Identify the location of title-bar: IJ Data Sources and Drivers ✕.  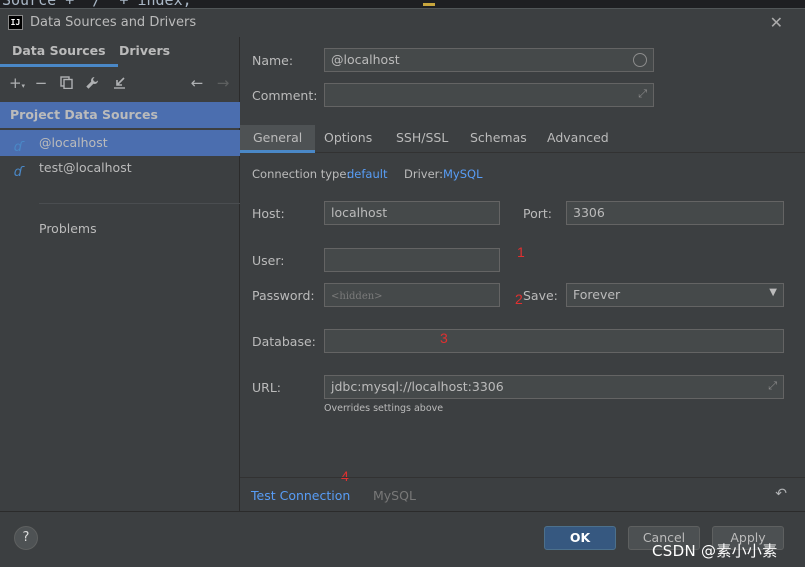
(402, 23).